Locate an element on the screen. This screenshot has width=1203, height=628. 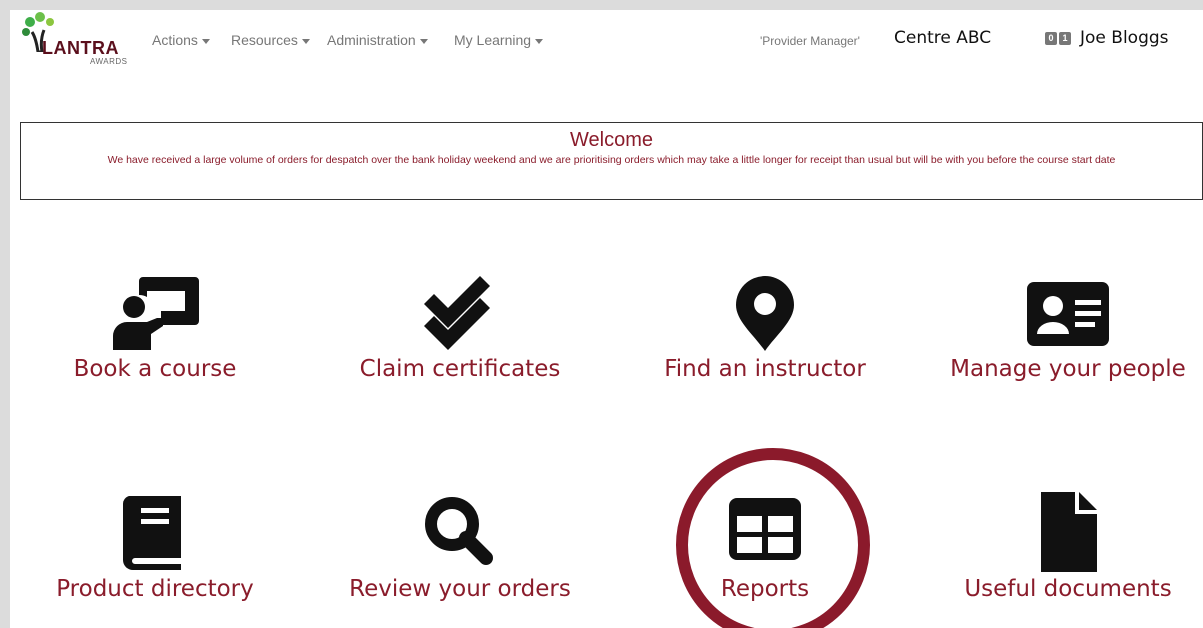
tile-review-your-orders: Review your orders is located at coordinates (460, 557).